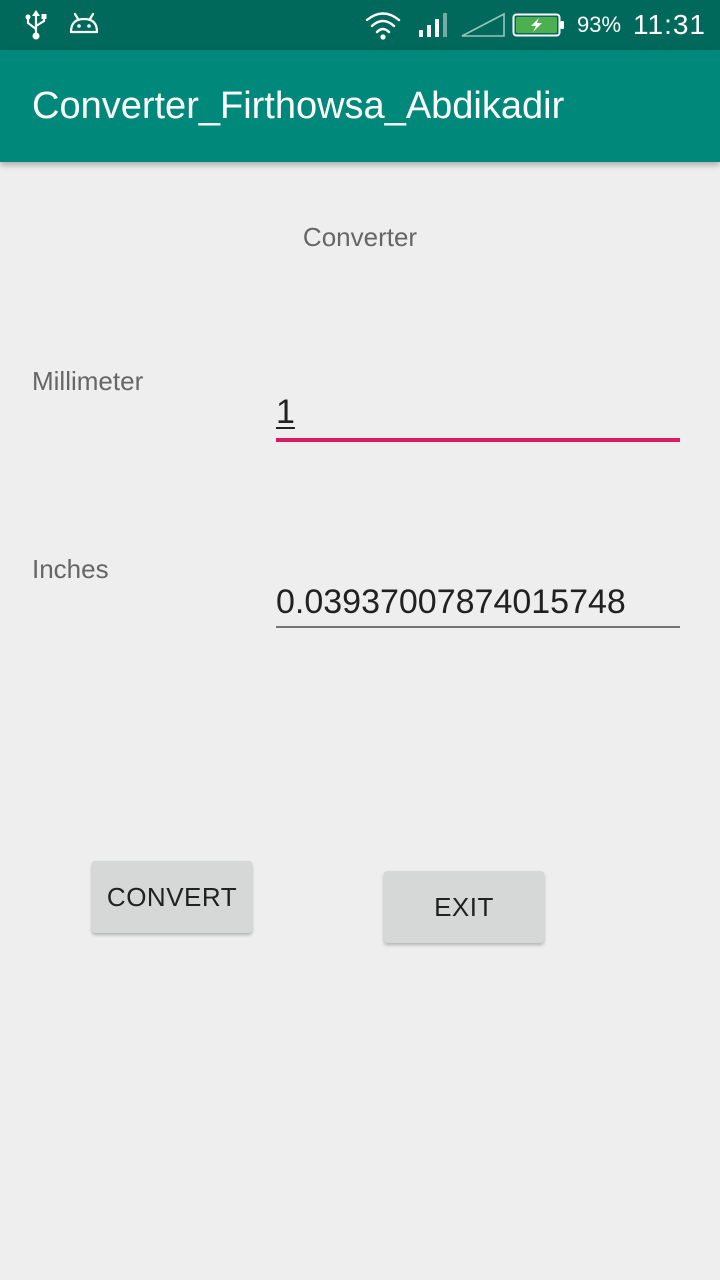  What do you see at coordinates (36, 25) in the screenshot?
I see `usb-icon` at bounding box center [36, 25].